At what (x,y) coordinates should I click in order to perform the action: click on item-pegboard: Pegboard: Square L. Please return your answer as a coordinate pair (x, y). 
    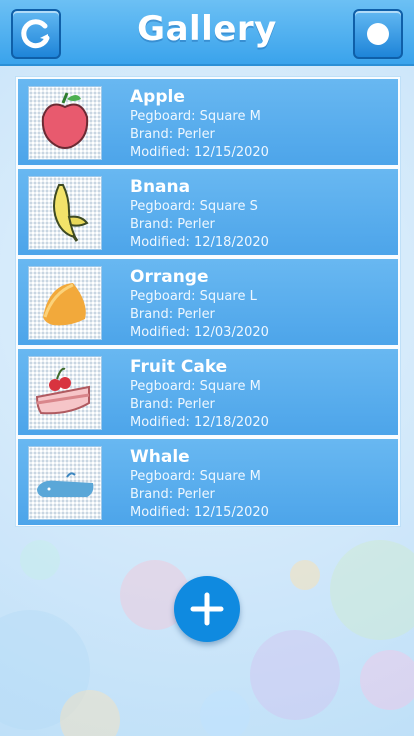
    Looking at the image, I should click on (193, 296).